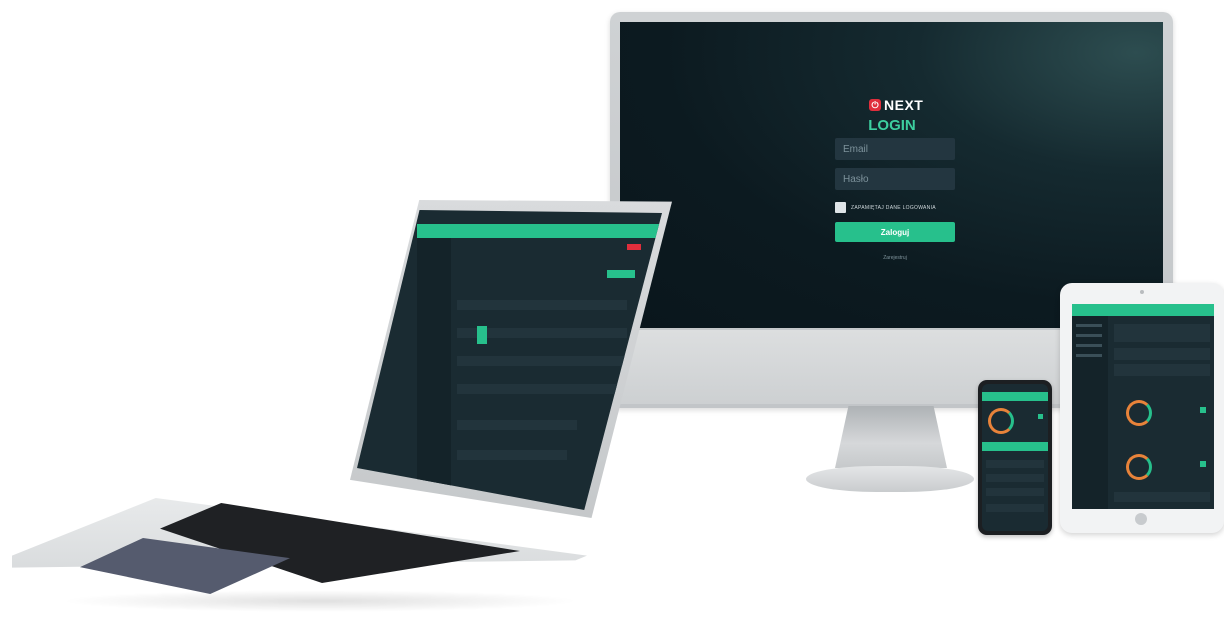 Image resolution: width=1224 pixels, height=624 pixels. I want to click on phone-gauge, so click(1001, 421).